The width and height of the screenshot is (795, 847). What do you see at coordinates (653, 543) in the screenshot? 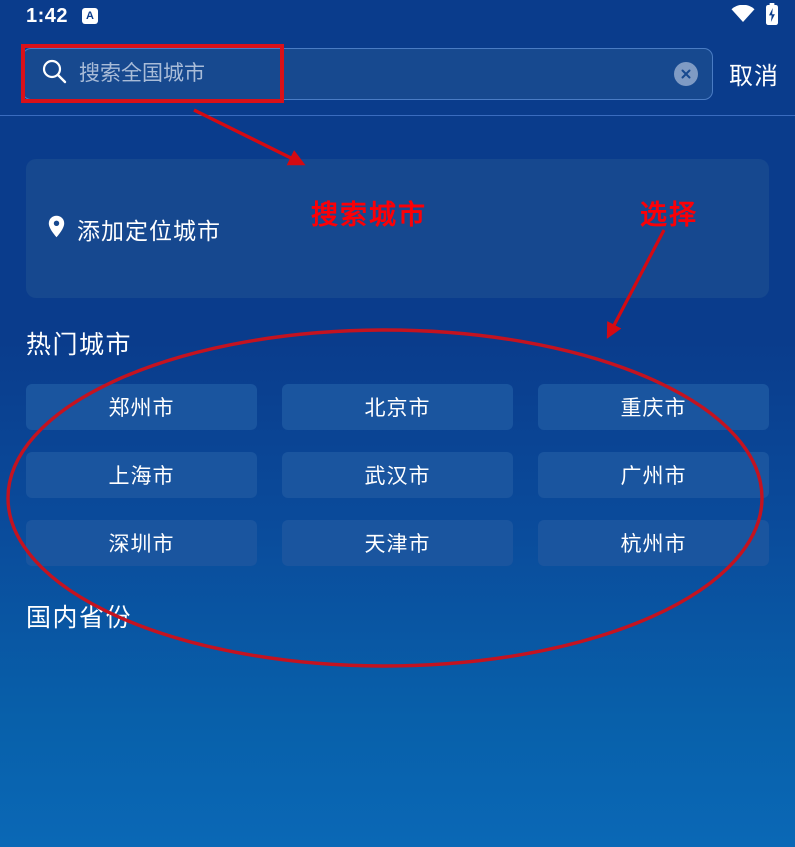
I see `city-cell-hangzhou: 杭州市` at bounding box center [653, 543].